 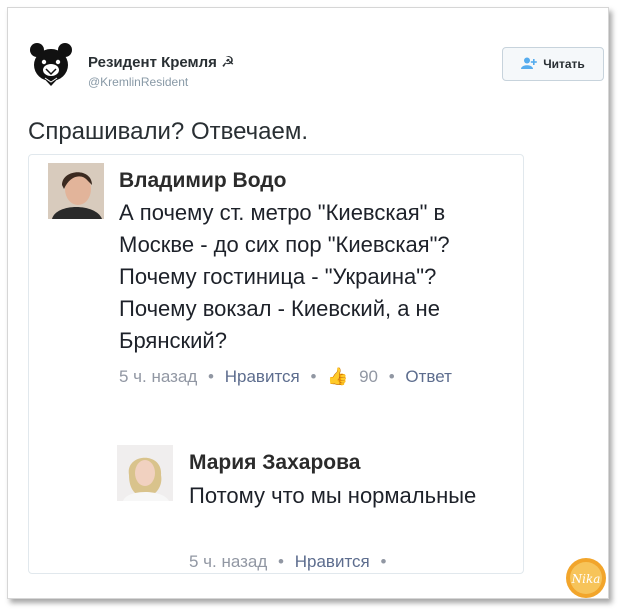 What do you see at coordinates (76, 191) in the screenshot?
I see `commenter-avatar` at bounding box center [76, 191].